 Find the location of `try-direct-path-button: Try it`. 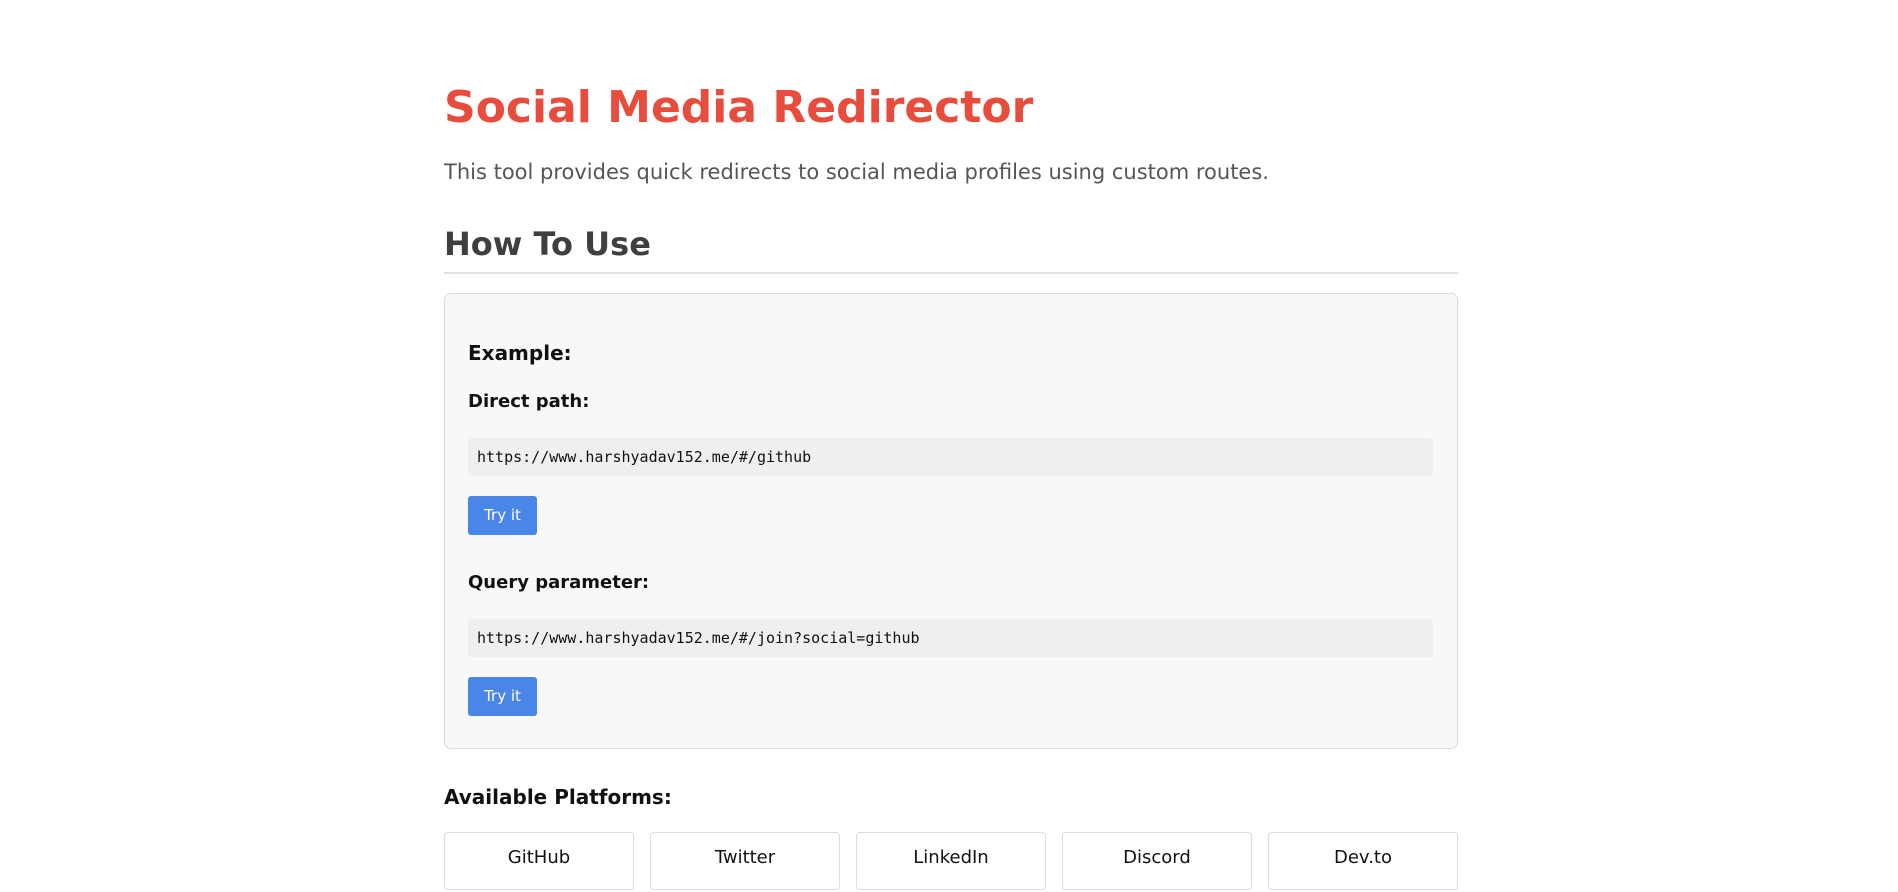

try-direct-path-button: Try it is located at coordinates (502, 515).